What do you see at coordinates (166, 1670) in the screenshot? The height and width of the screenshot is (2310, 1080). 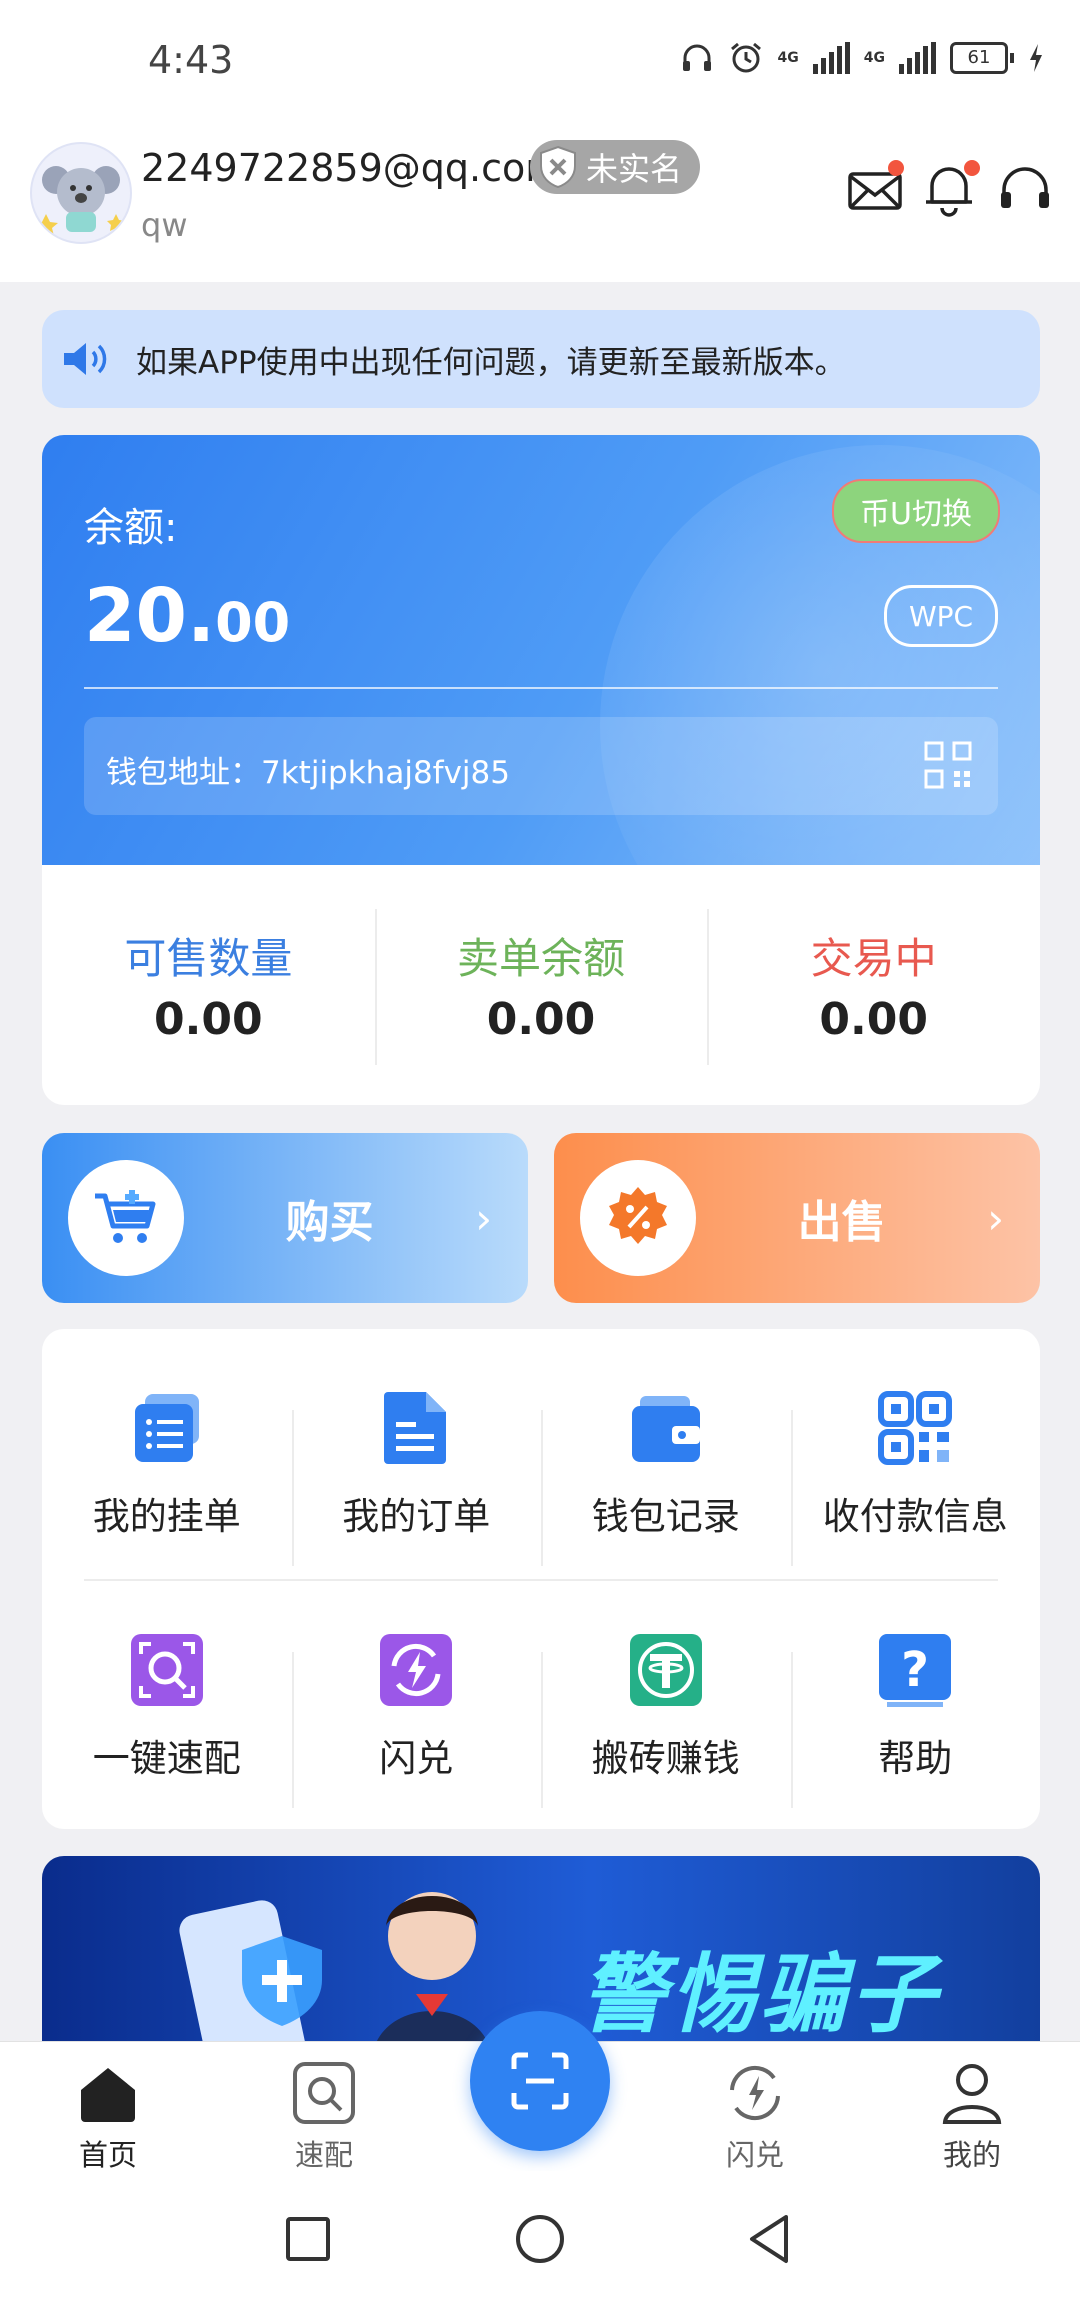 I see `quick-match-icon` at bounding box center [166, 1670].